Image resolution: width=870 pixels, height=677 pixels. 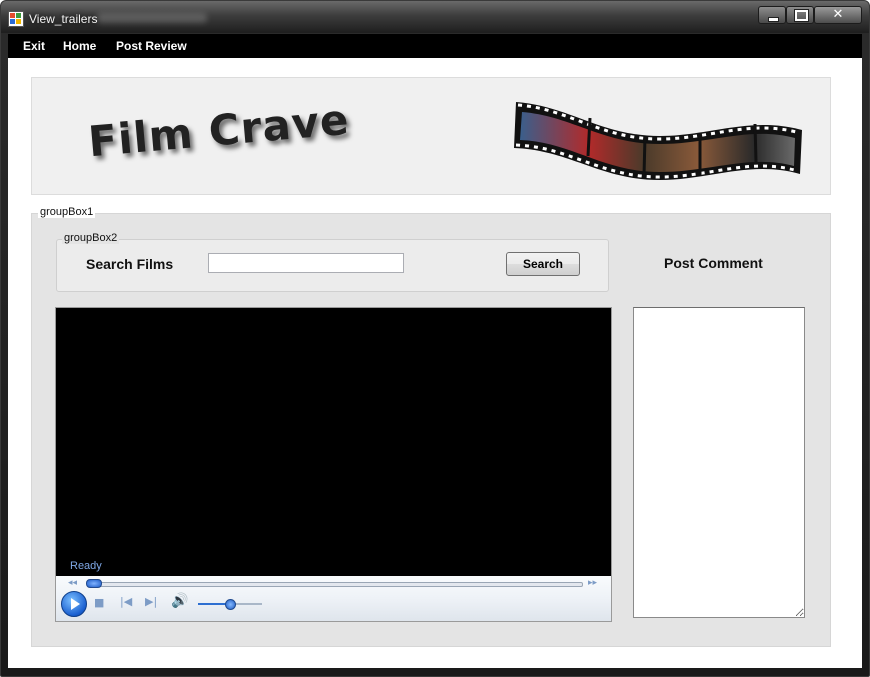 I want to click on close-glyph: ✕, so click(x=838, y=14).